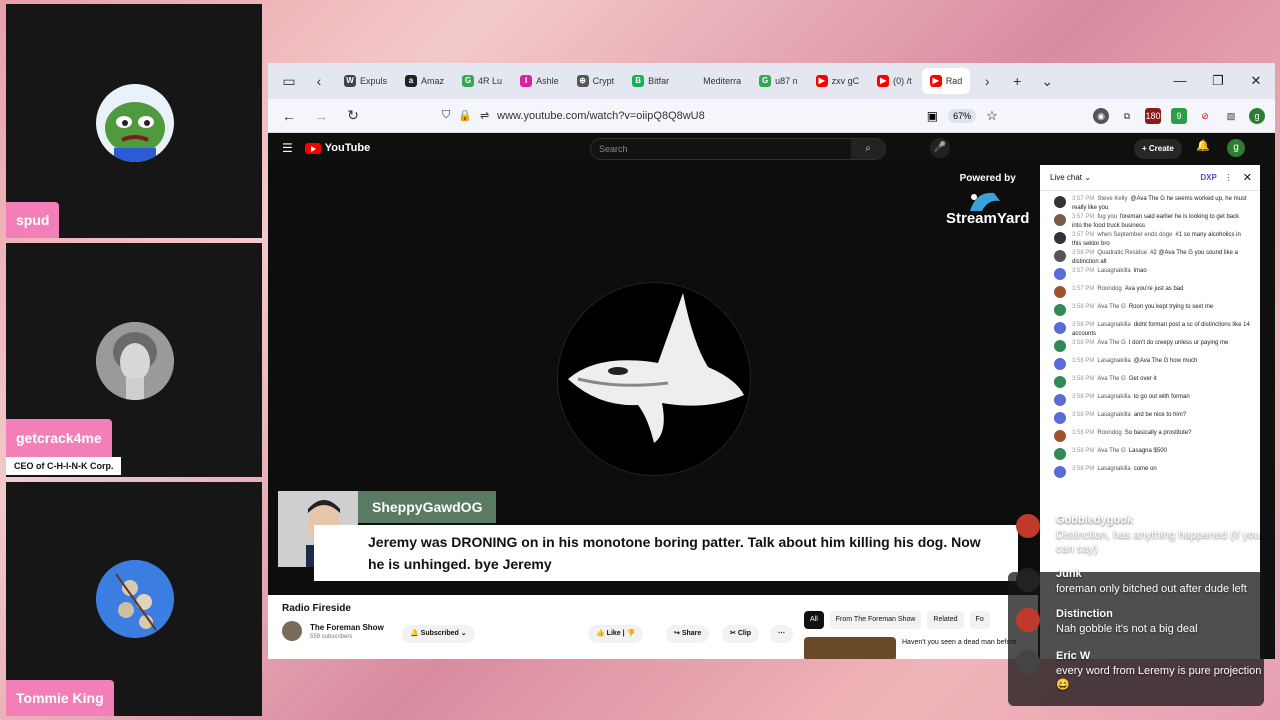  Describe the element at coordinates (1150, 384) in the screenshot. I see `chat-message: 3:58 PM Ava The G Get over it` at that location.